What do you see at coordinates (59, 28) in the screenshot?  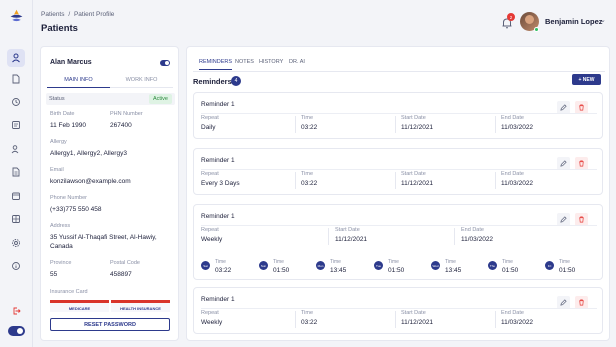 I see `page-title: Patients` at bounding box center [59, 28].